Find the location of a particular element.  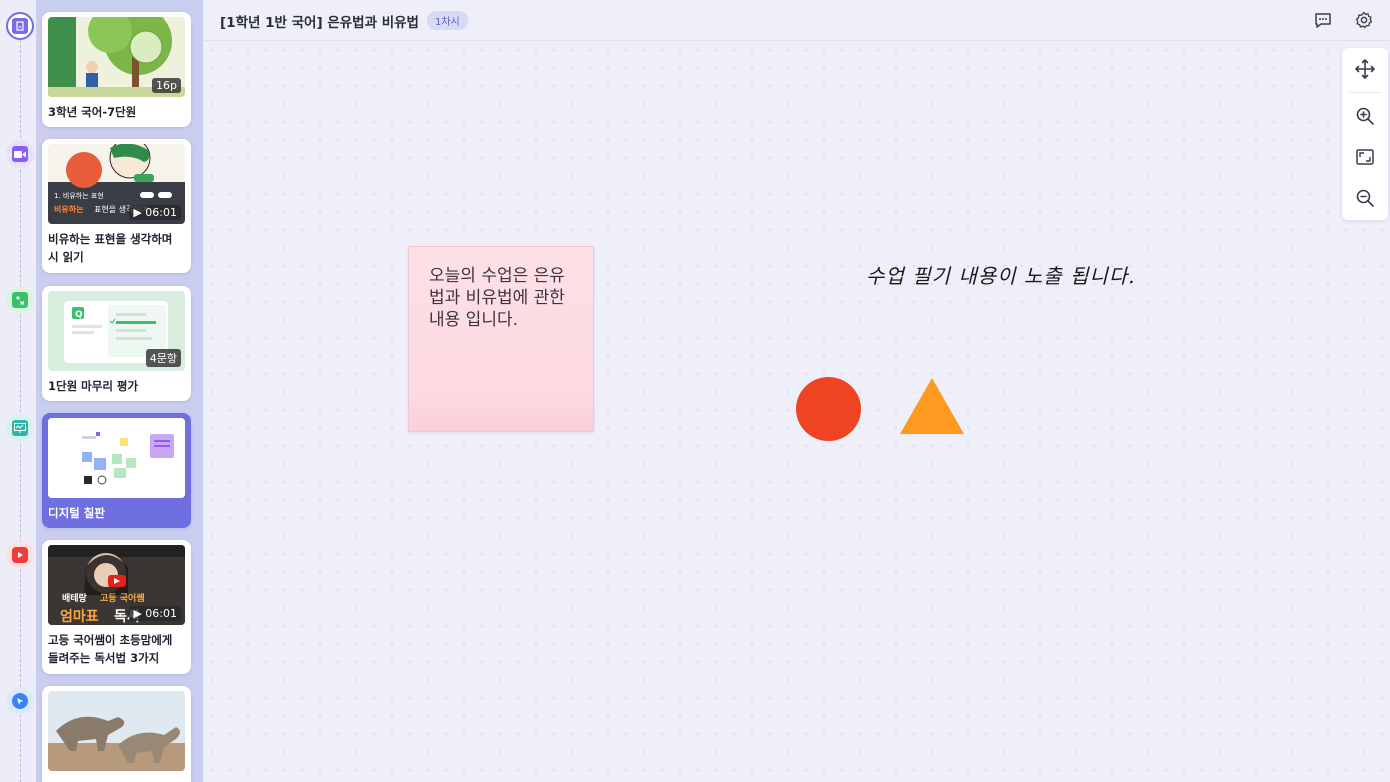

sidebar-item-link is located at coordinates (116, 734).